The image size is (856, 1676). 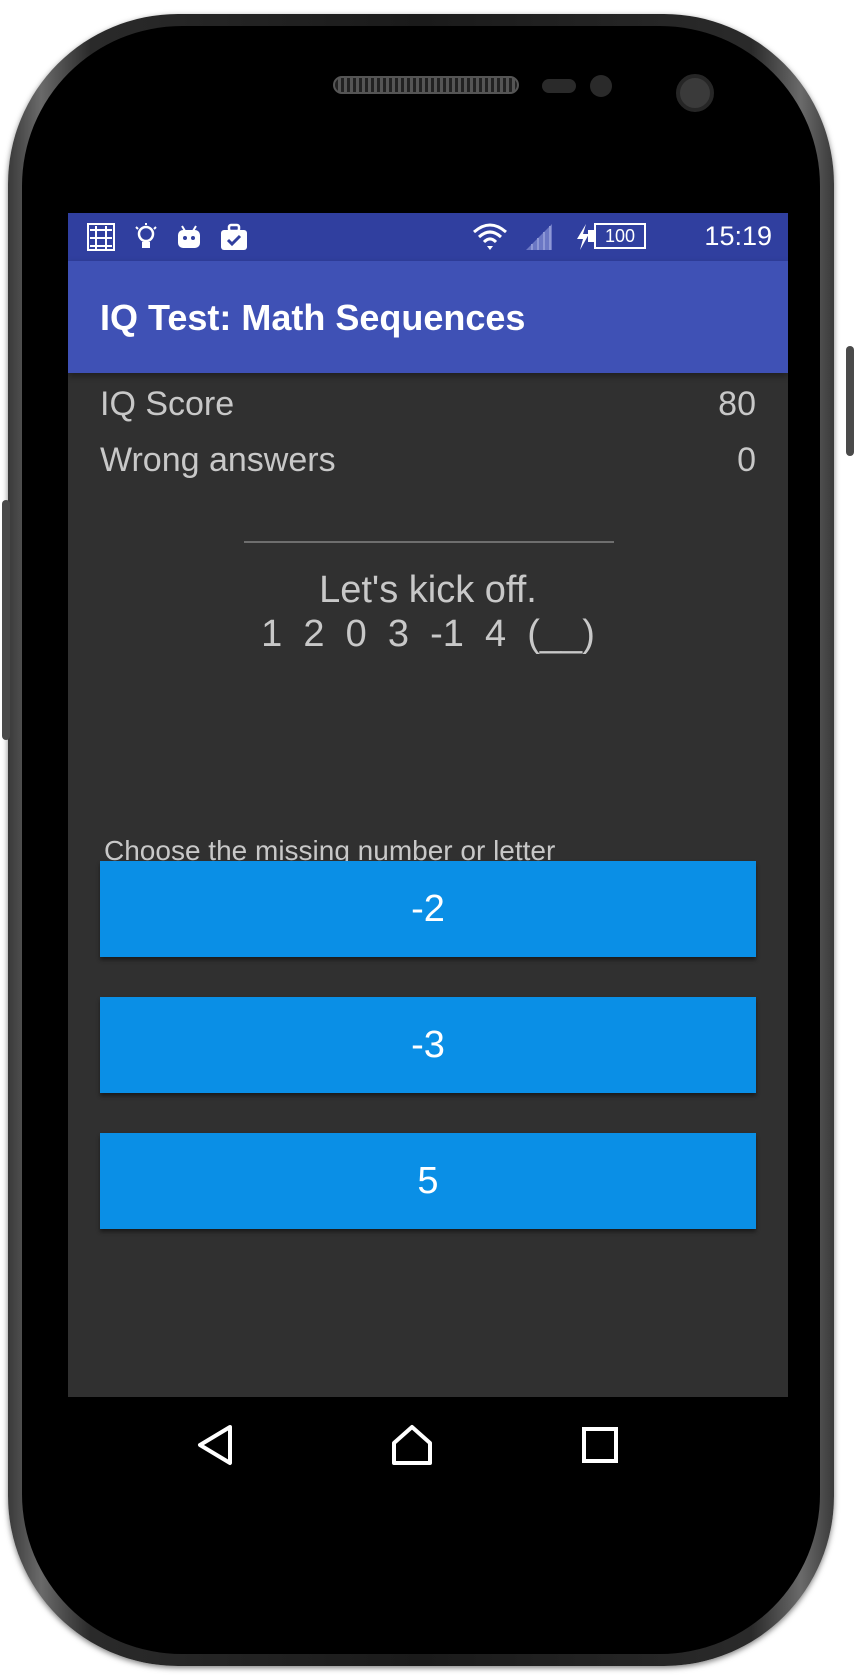 What do you see at coordinates (738, 236) in the screenshot?
I see `status-time: 15:19` at bounding box center [738, 236].